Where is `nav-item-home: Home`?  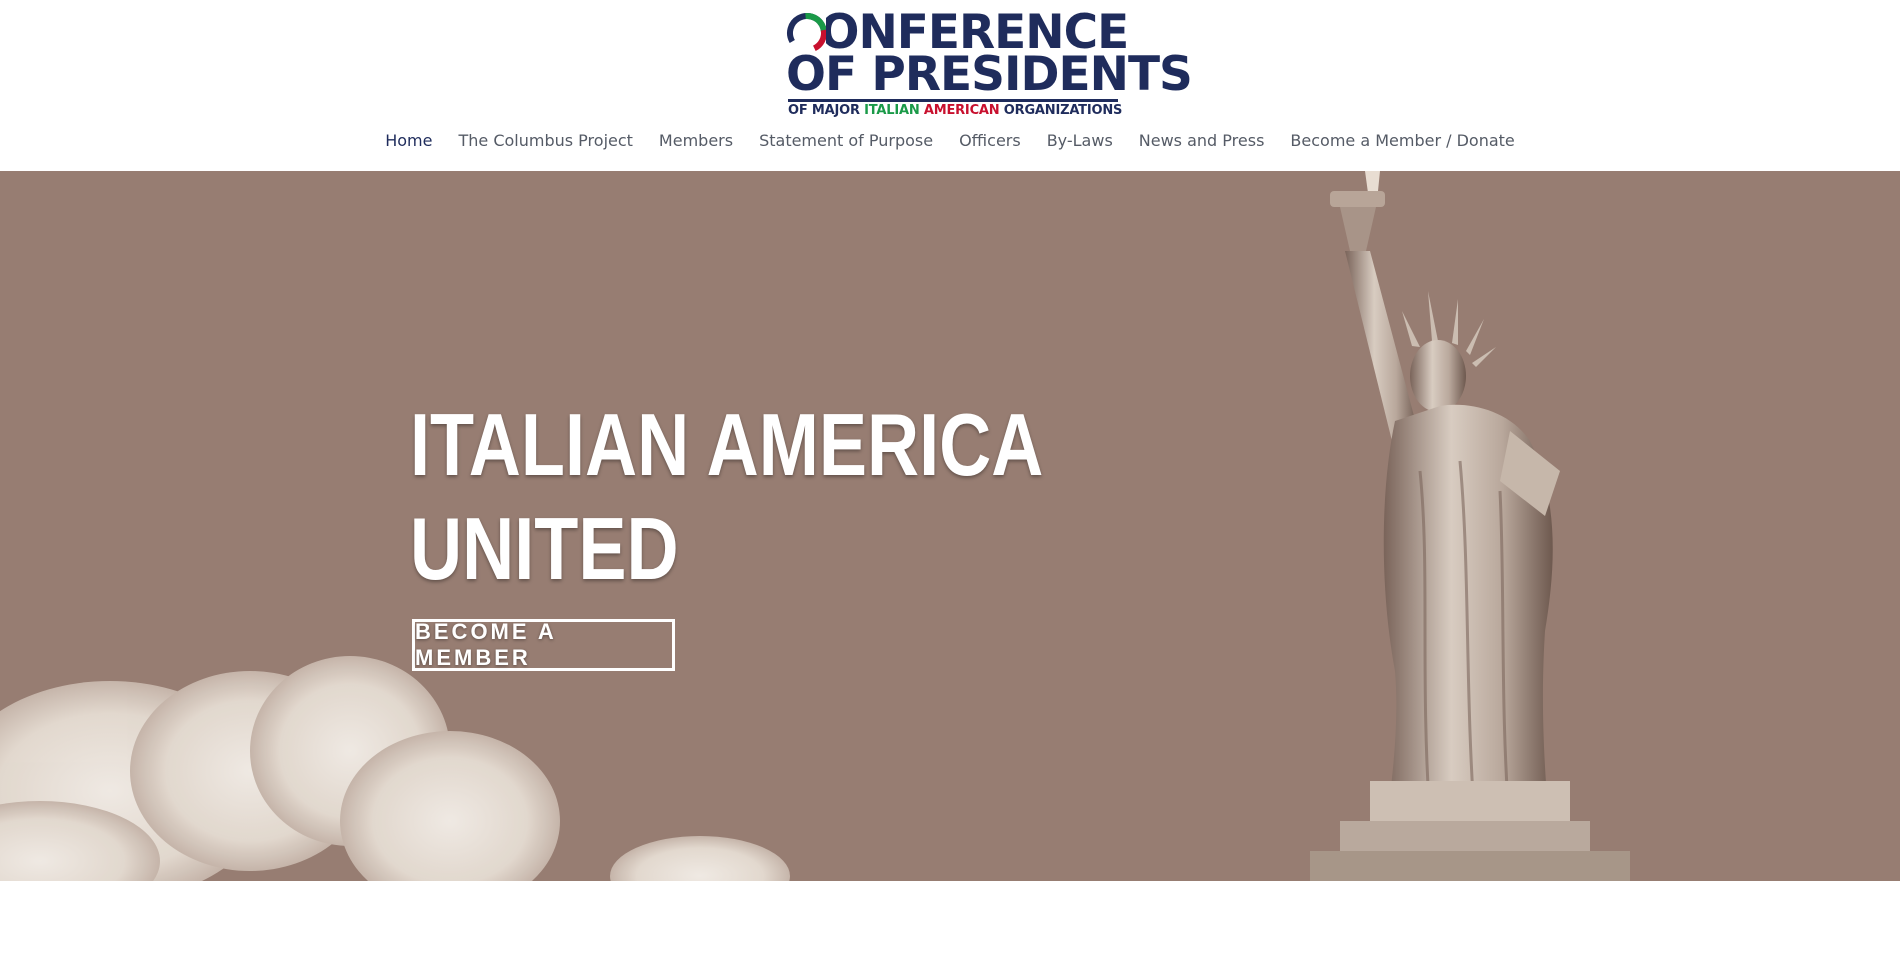 nav-item-home: Home is located at coordinates (408, 141).